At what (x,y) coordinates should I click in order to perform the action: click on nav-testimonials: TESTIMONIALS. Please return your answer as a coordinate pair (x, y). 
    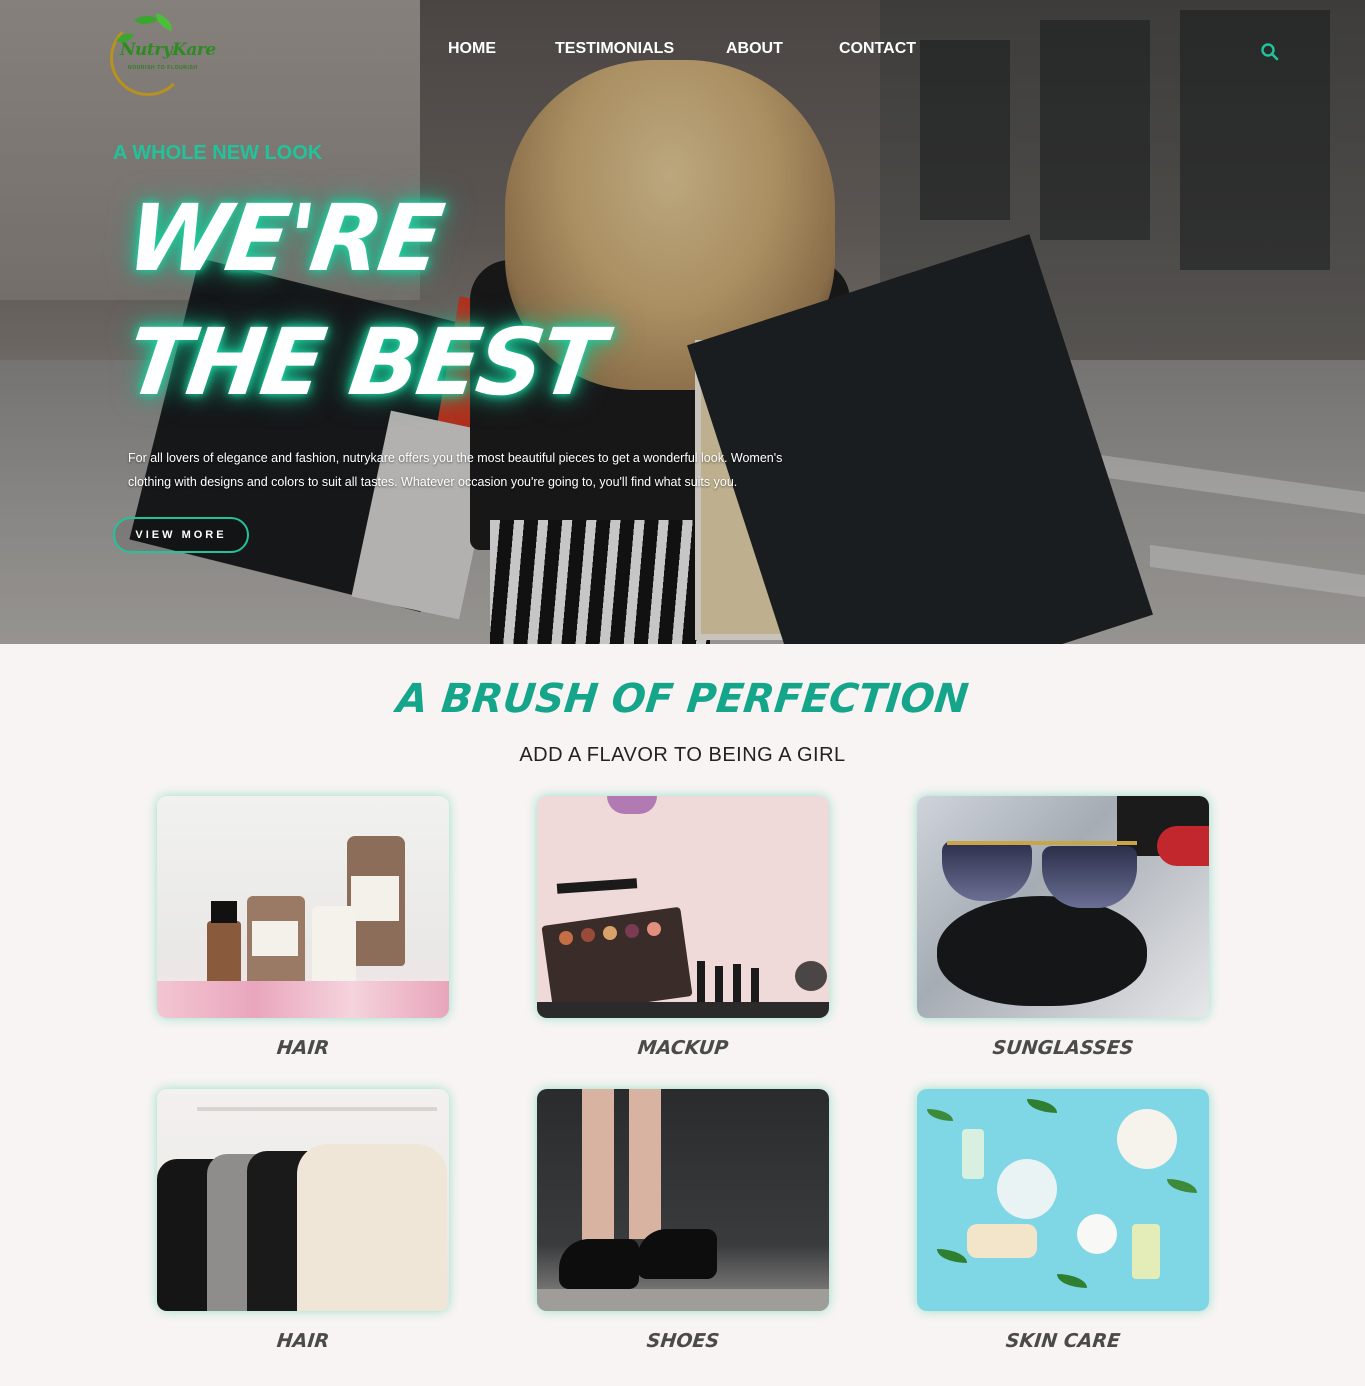
    Looking at the image, I should click on (614, 49).